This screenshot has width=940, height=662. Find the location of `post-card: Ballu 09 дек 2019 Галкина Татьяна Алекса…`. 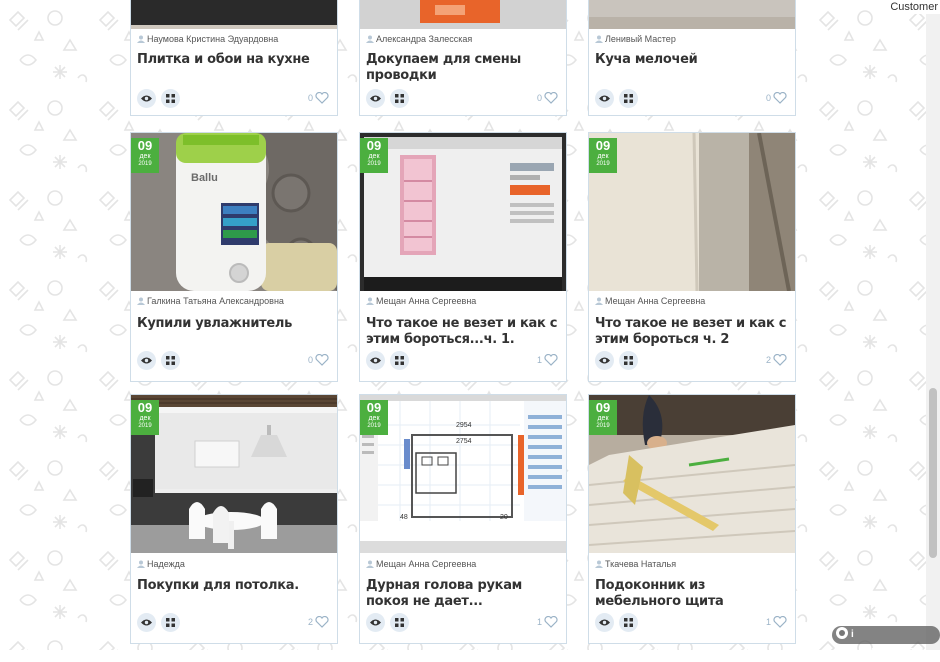

post-card: Ballu 09 дек 2019 Галкина Татьяна Алекса… is located at coordinates (234, 257).